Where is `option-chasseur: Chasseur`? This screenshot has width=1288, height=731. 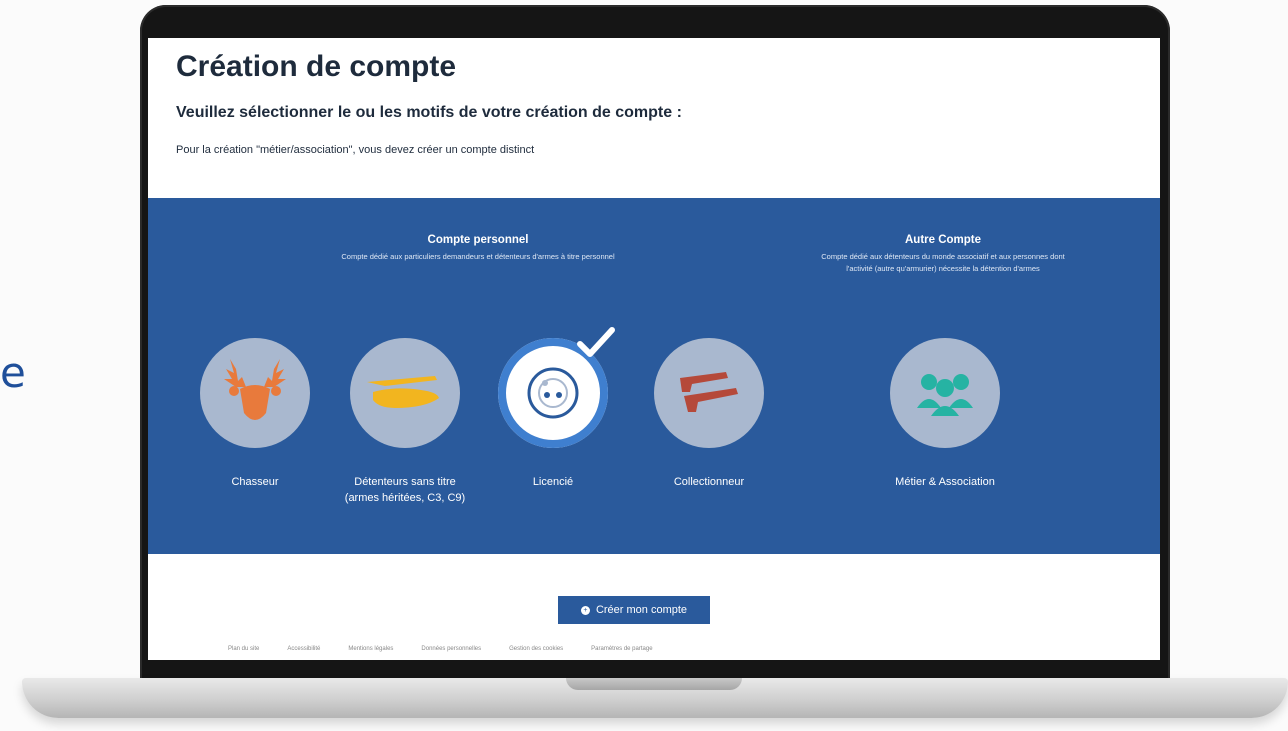
option-chasseur: Chasseur is located at coordinates (255, 414).